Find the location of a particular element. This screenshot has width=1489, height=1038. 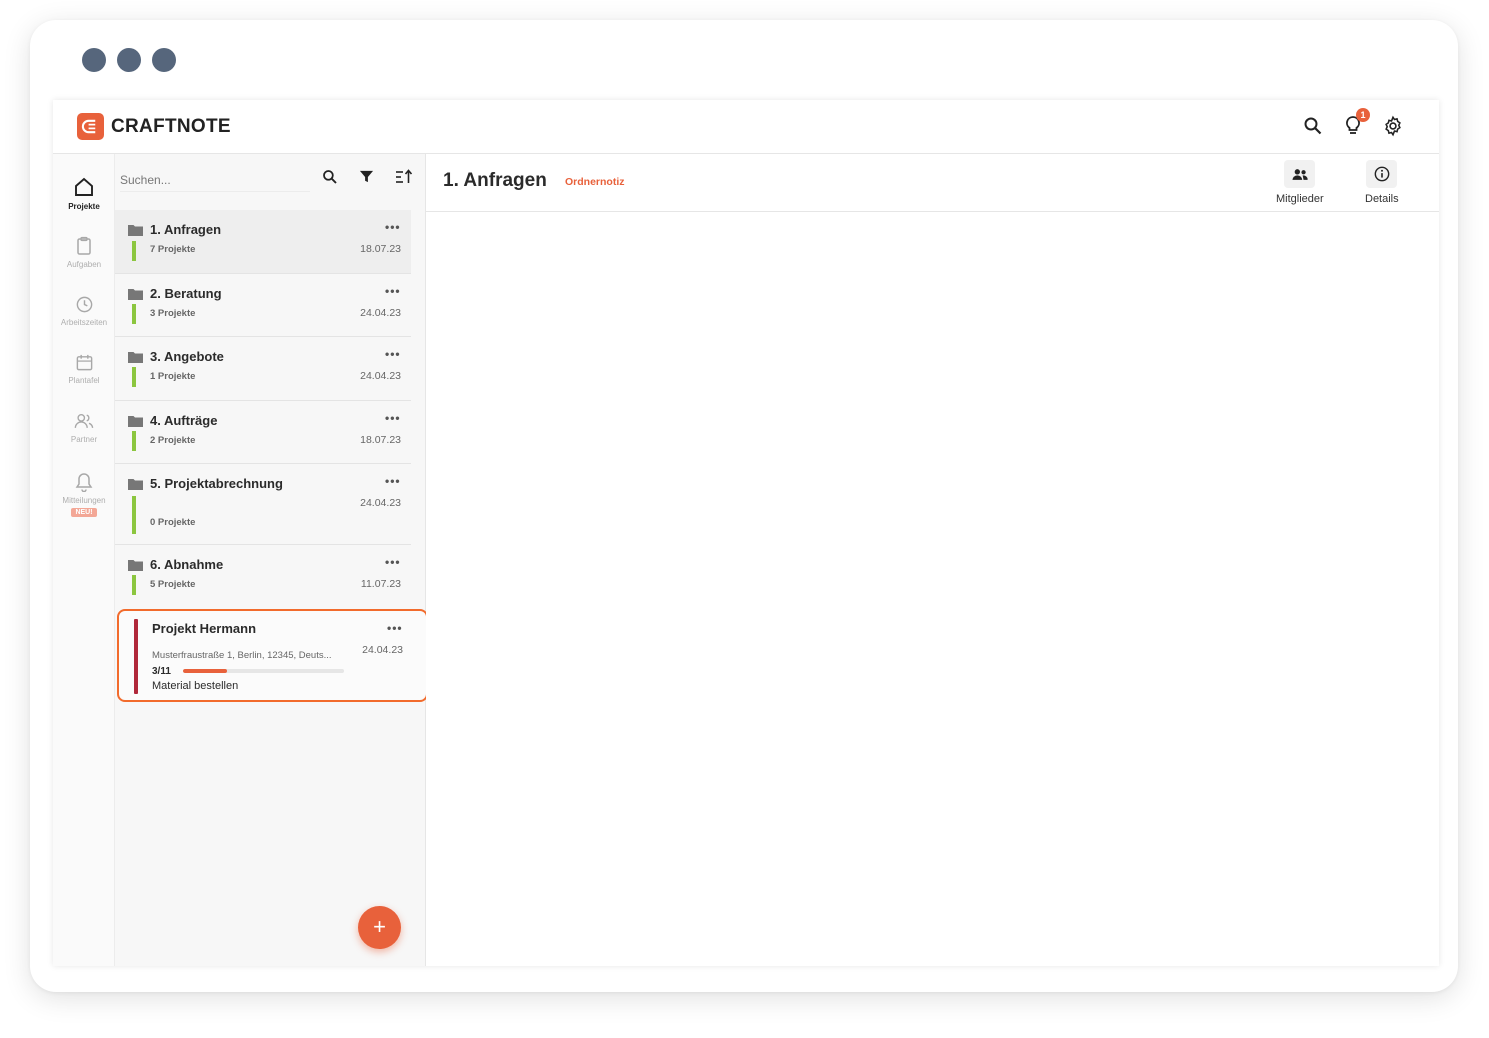

folder-item: 3. Angebote ••• 1 Projekte 24.04.23 is located at coordinates (263, 369).